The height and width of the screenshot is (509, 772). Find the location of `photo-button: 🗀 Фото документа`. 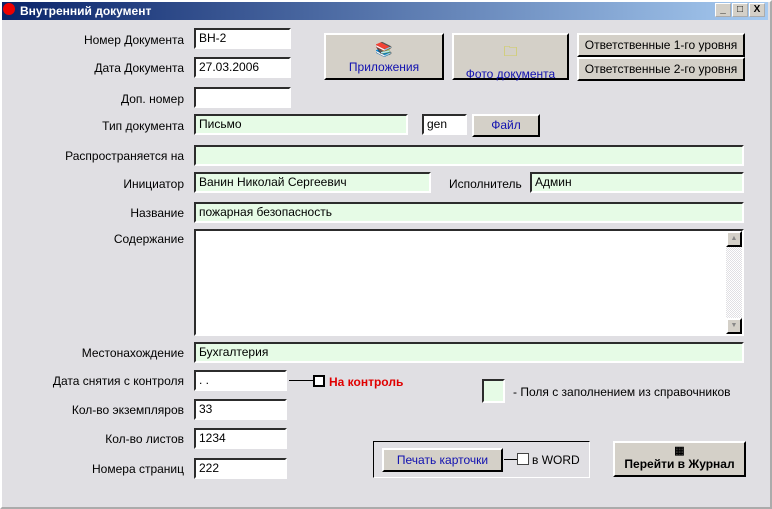

photo-button: 🗀 Фото документа is located at coordinates (510, 57).